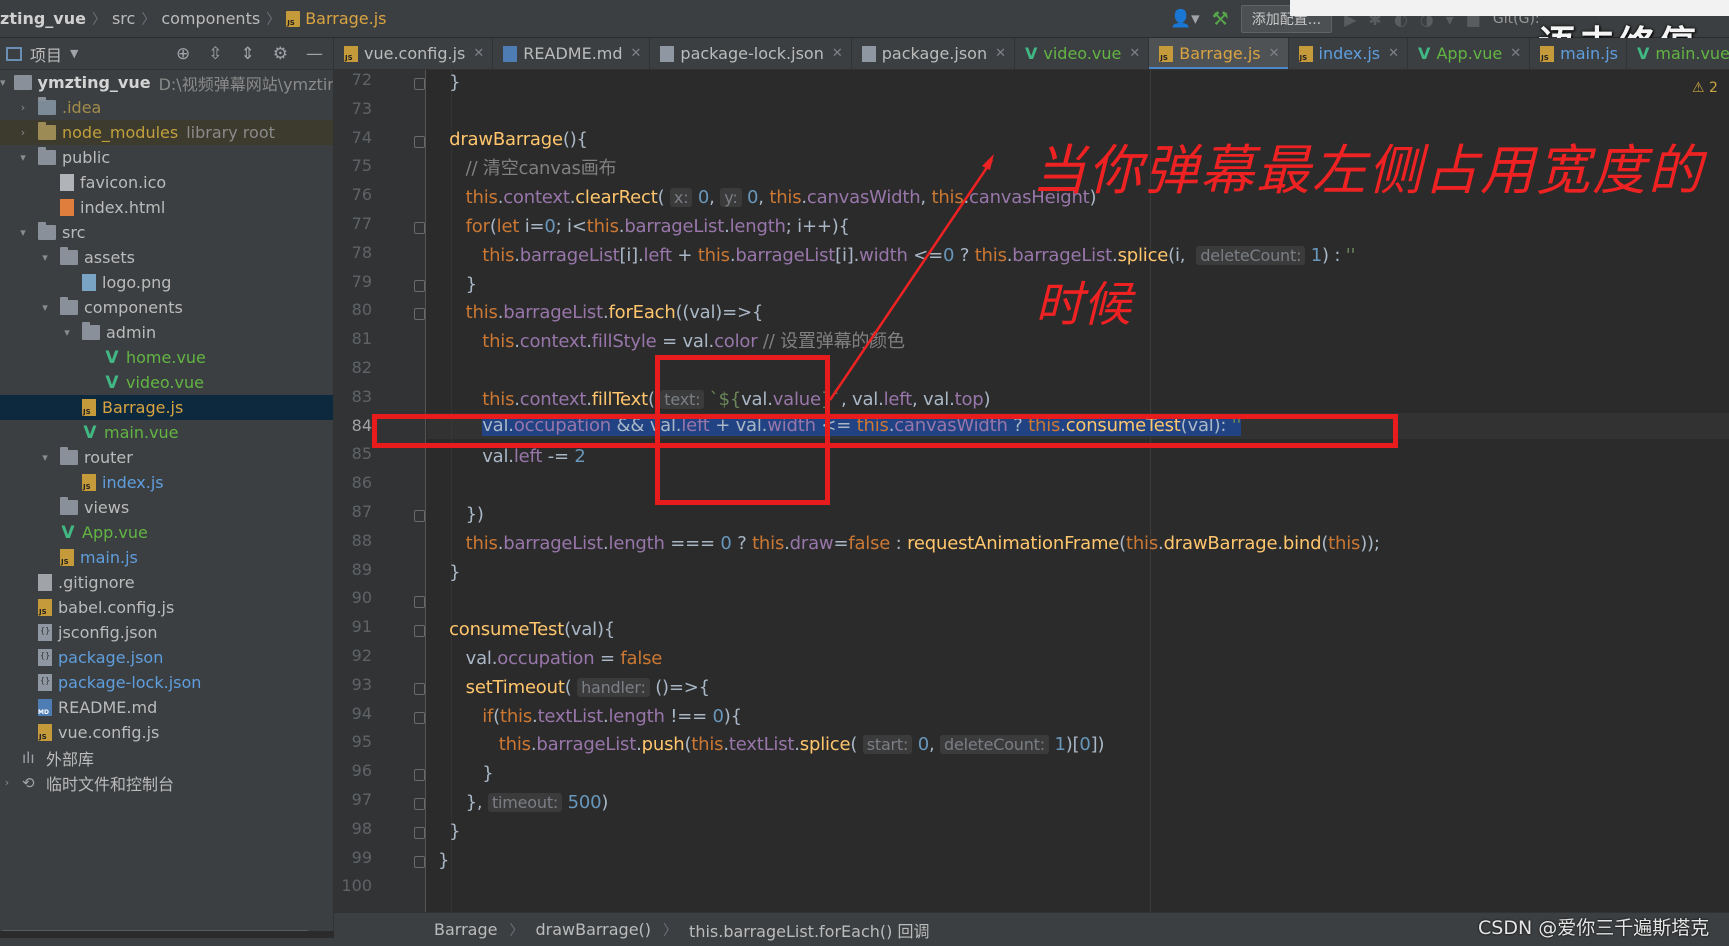  What do you see at coordinates (166, 407) in the screenshot?
I see `tree-item-barrage-js: › Barrage.js` at bounding box center [166, 407].